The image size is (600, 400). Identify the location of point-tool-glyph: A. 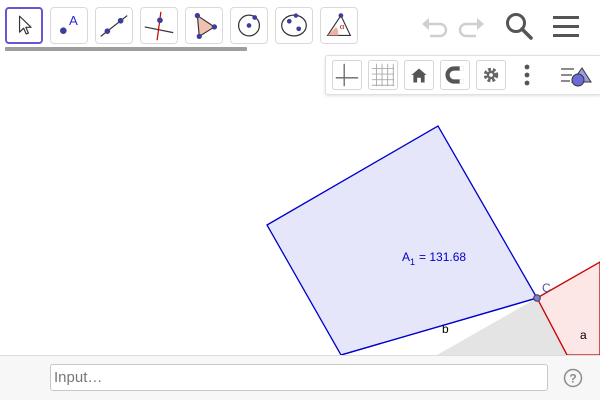
(73, 20).